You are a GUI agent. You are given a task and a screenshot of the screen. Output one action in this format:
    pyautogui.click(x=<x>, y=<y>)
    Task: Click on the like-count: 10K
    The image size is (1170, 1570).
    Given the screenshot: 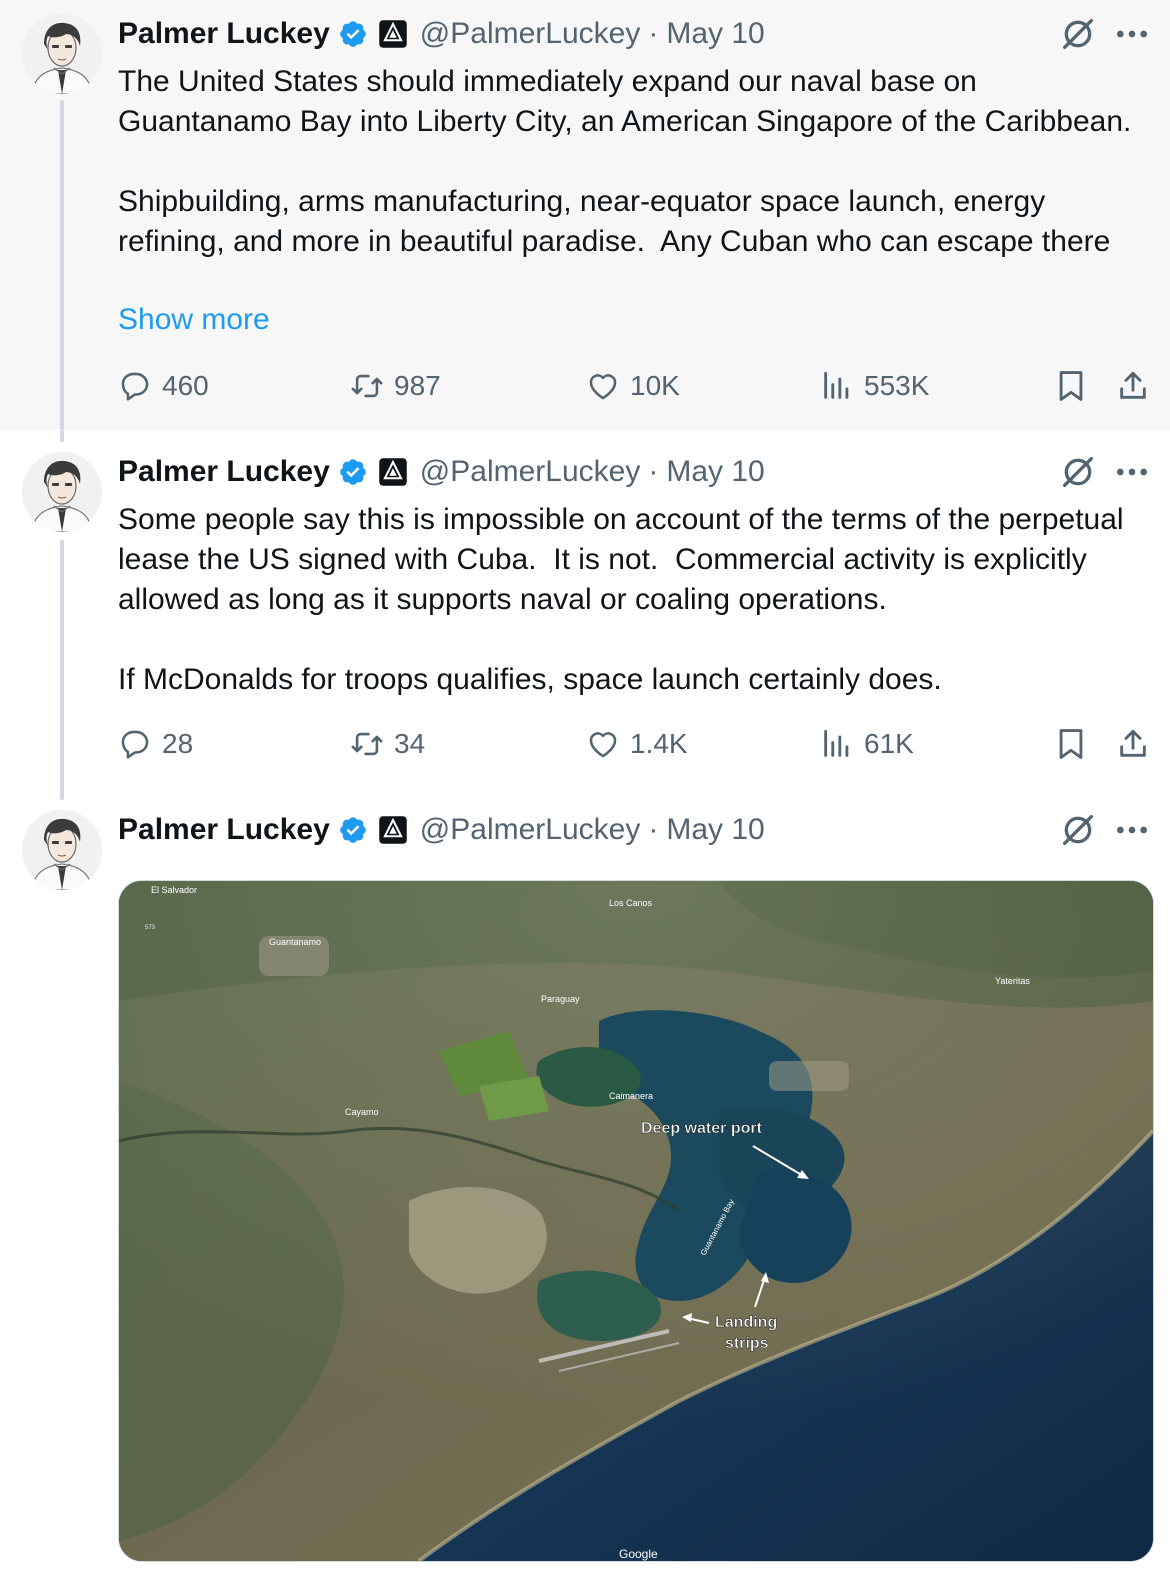 What is the action you would take?
    pyautogui.click(x=655, y=385)
    